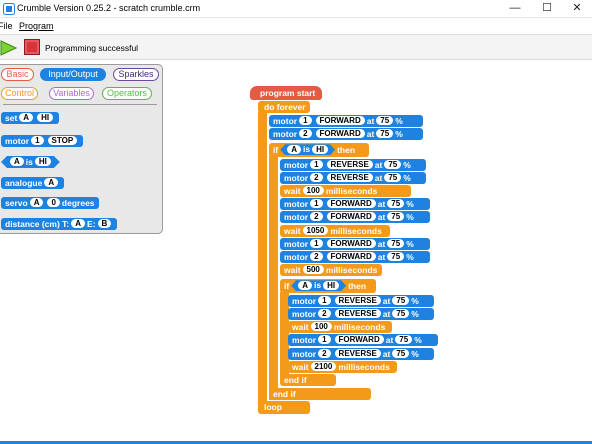  What do you see at coordinates (71, 93) in the screenshot?
I see `tab-variables: Variables` at bounding box center [71, 93].